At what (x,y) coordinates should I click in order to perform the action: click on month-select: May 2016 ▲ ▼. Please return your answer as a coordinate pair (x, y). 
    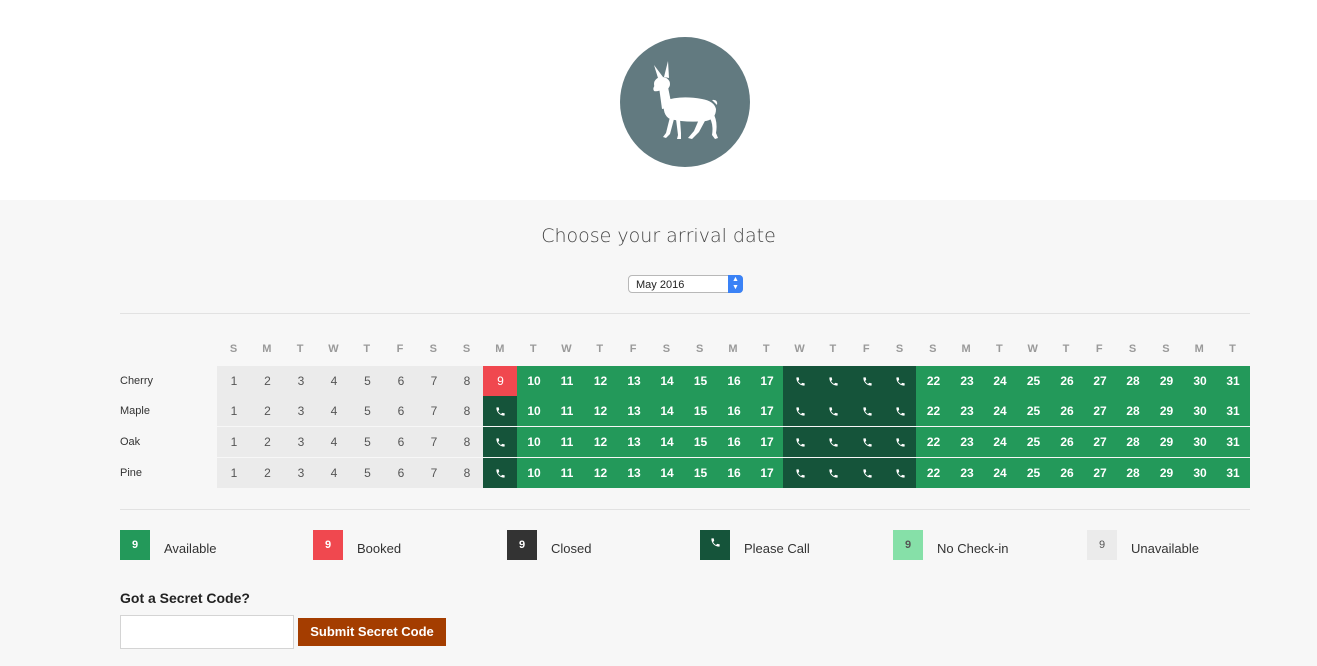
    Looking at the image, I should click on (685, 284).